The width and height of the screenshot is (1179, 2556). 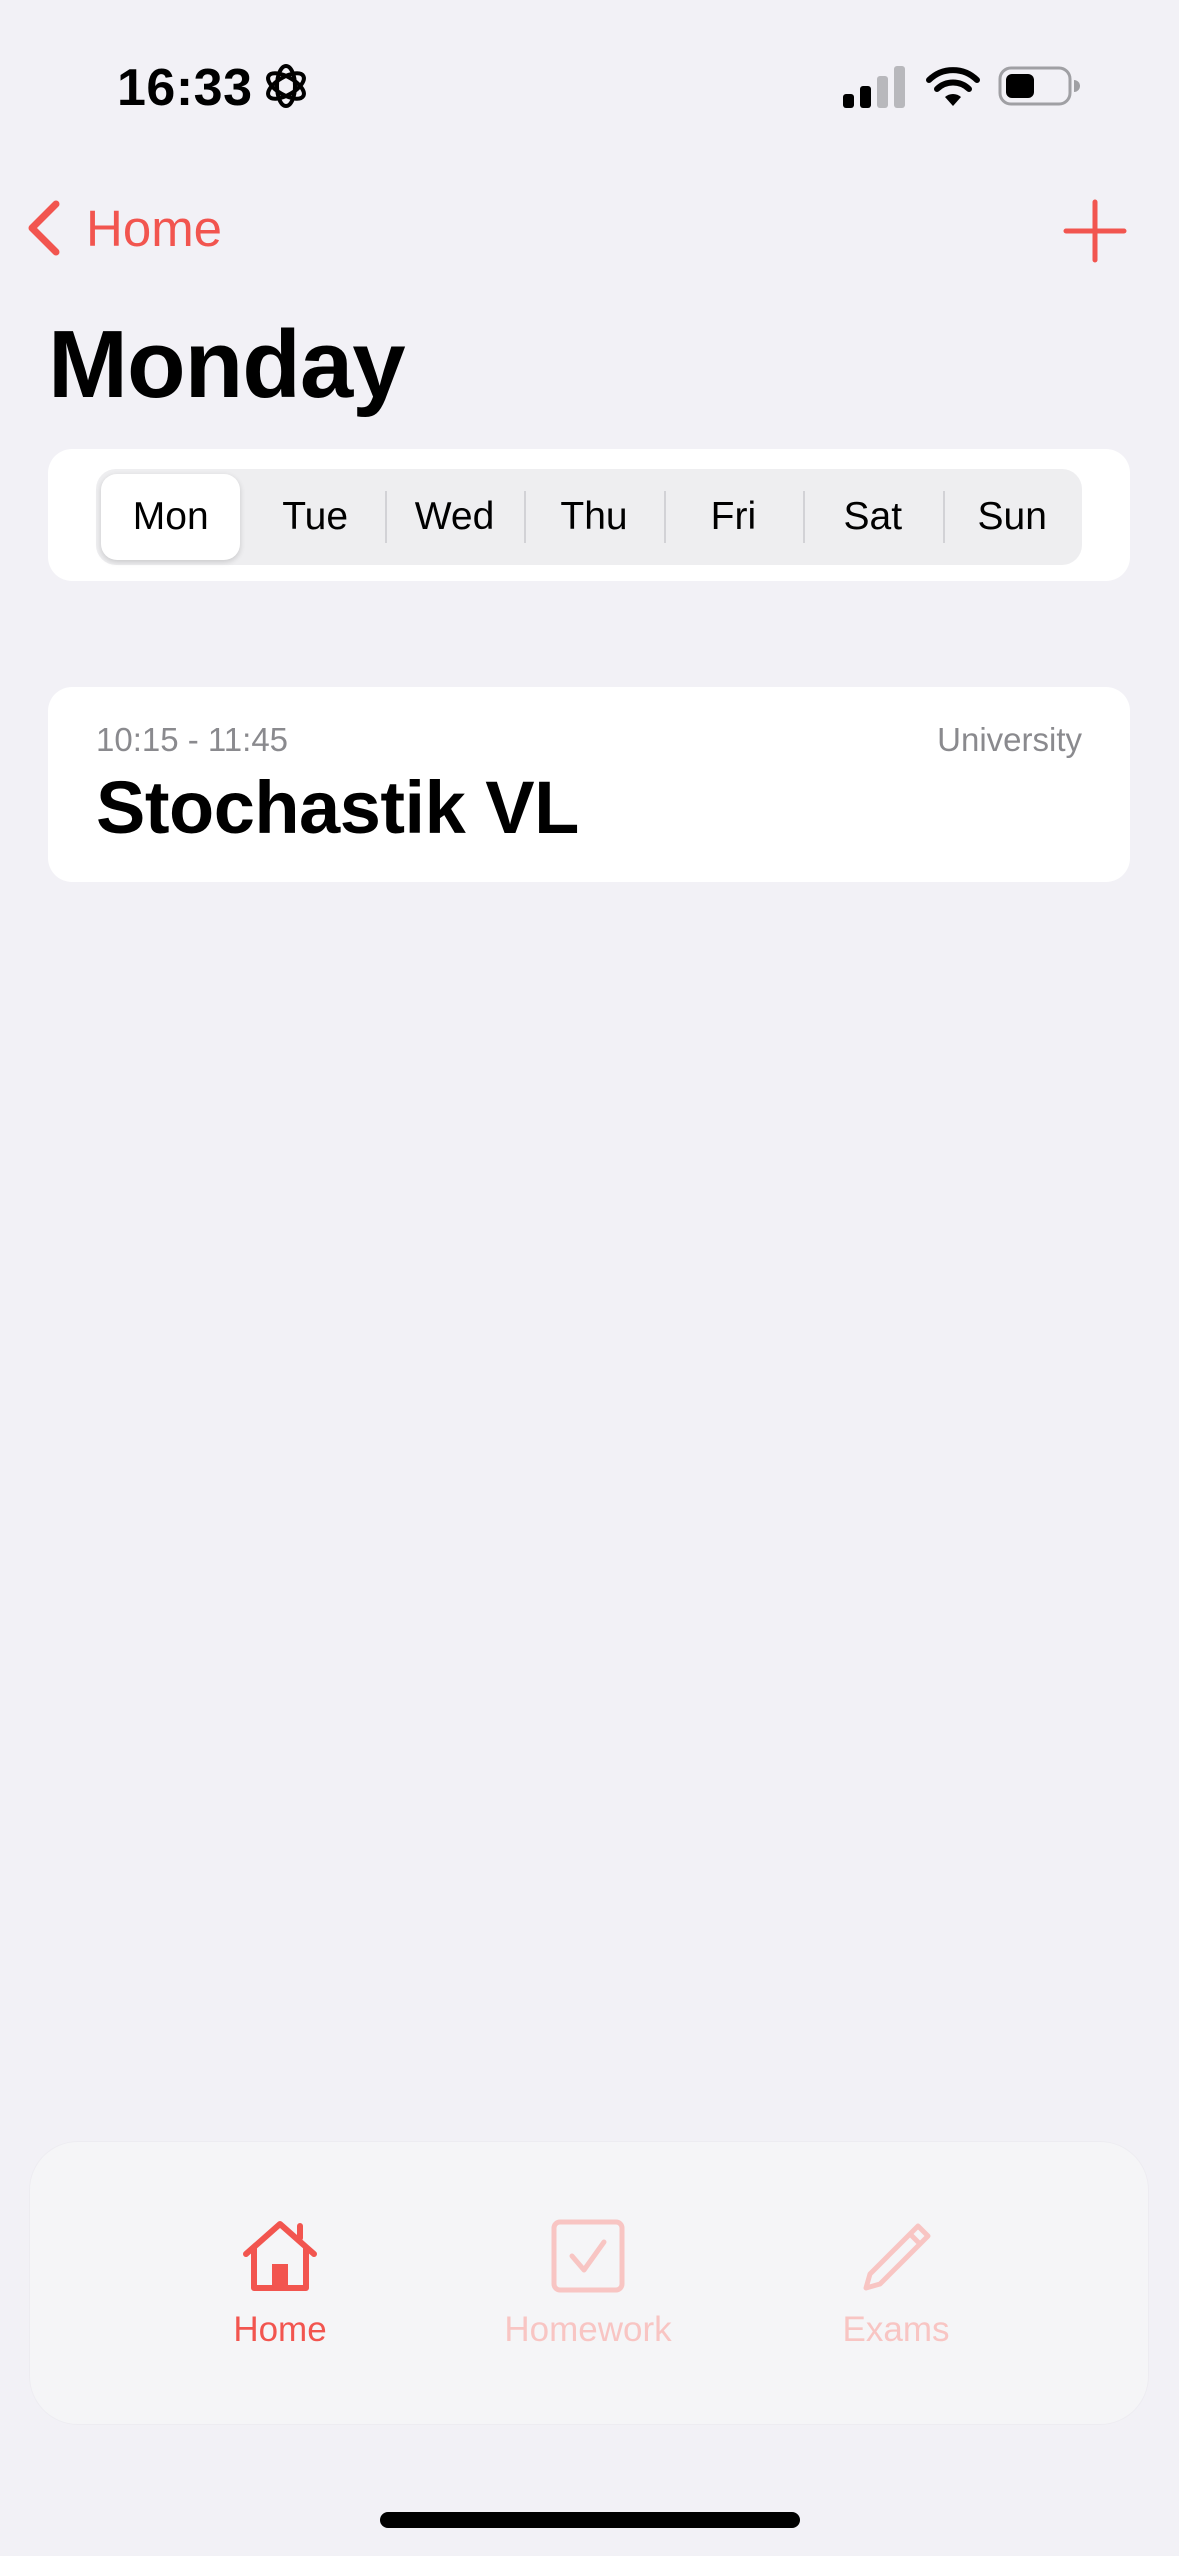 What do you see at coordinates (44, 228) in the screenshot?
I see `chevron-left-icon` at bounding box center [44, 228].